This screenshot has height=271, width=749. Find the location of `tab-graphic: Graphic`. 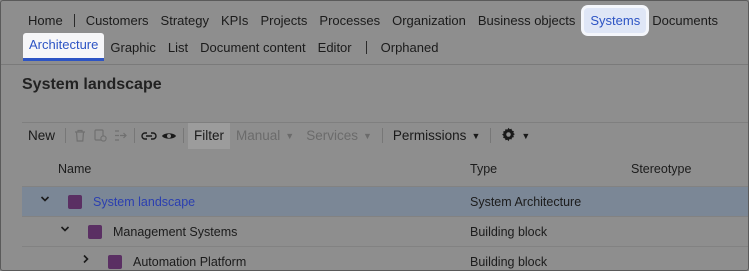

tab-graphic: Graphic is located at coordinates (133, 47).